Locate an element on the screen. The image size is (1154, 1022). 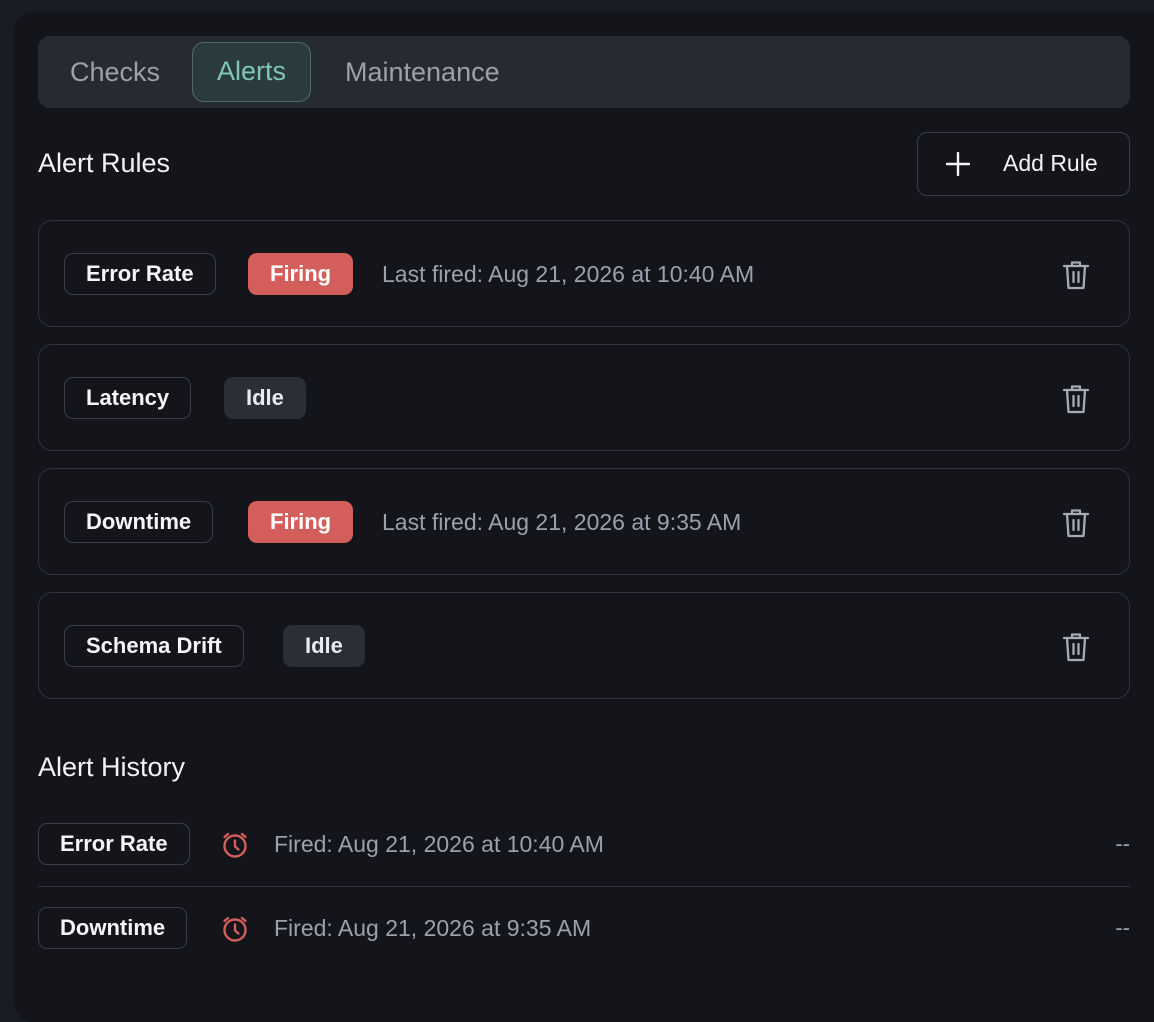
alert-history-title: Alert History is located at coordinates (112, 767).